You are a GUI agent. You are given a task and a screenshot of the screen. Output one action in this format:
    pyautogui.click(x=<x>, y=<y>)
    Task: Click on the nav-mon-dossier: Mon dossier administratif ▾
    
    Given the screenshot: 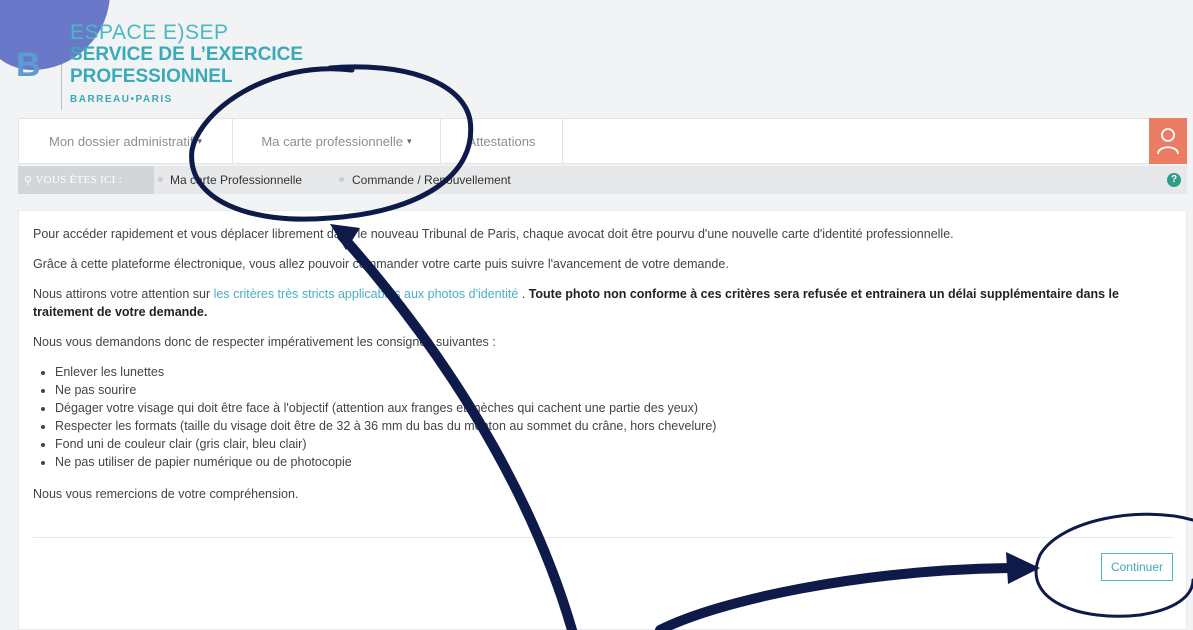 What is the action you would take?
    pyautogui.click(x=126, y=141)
    